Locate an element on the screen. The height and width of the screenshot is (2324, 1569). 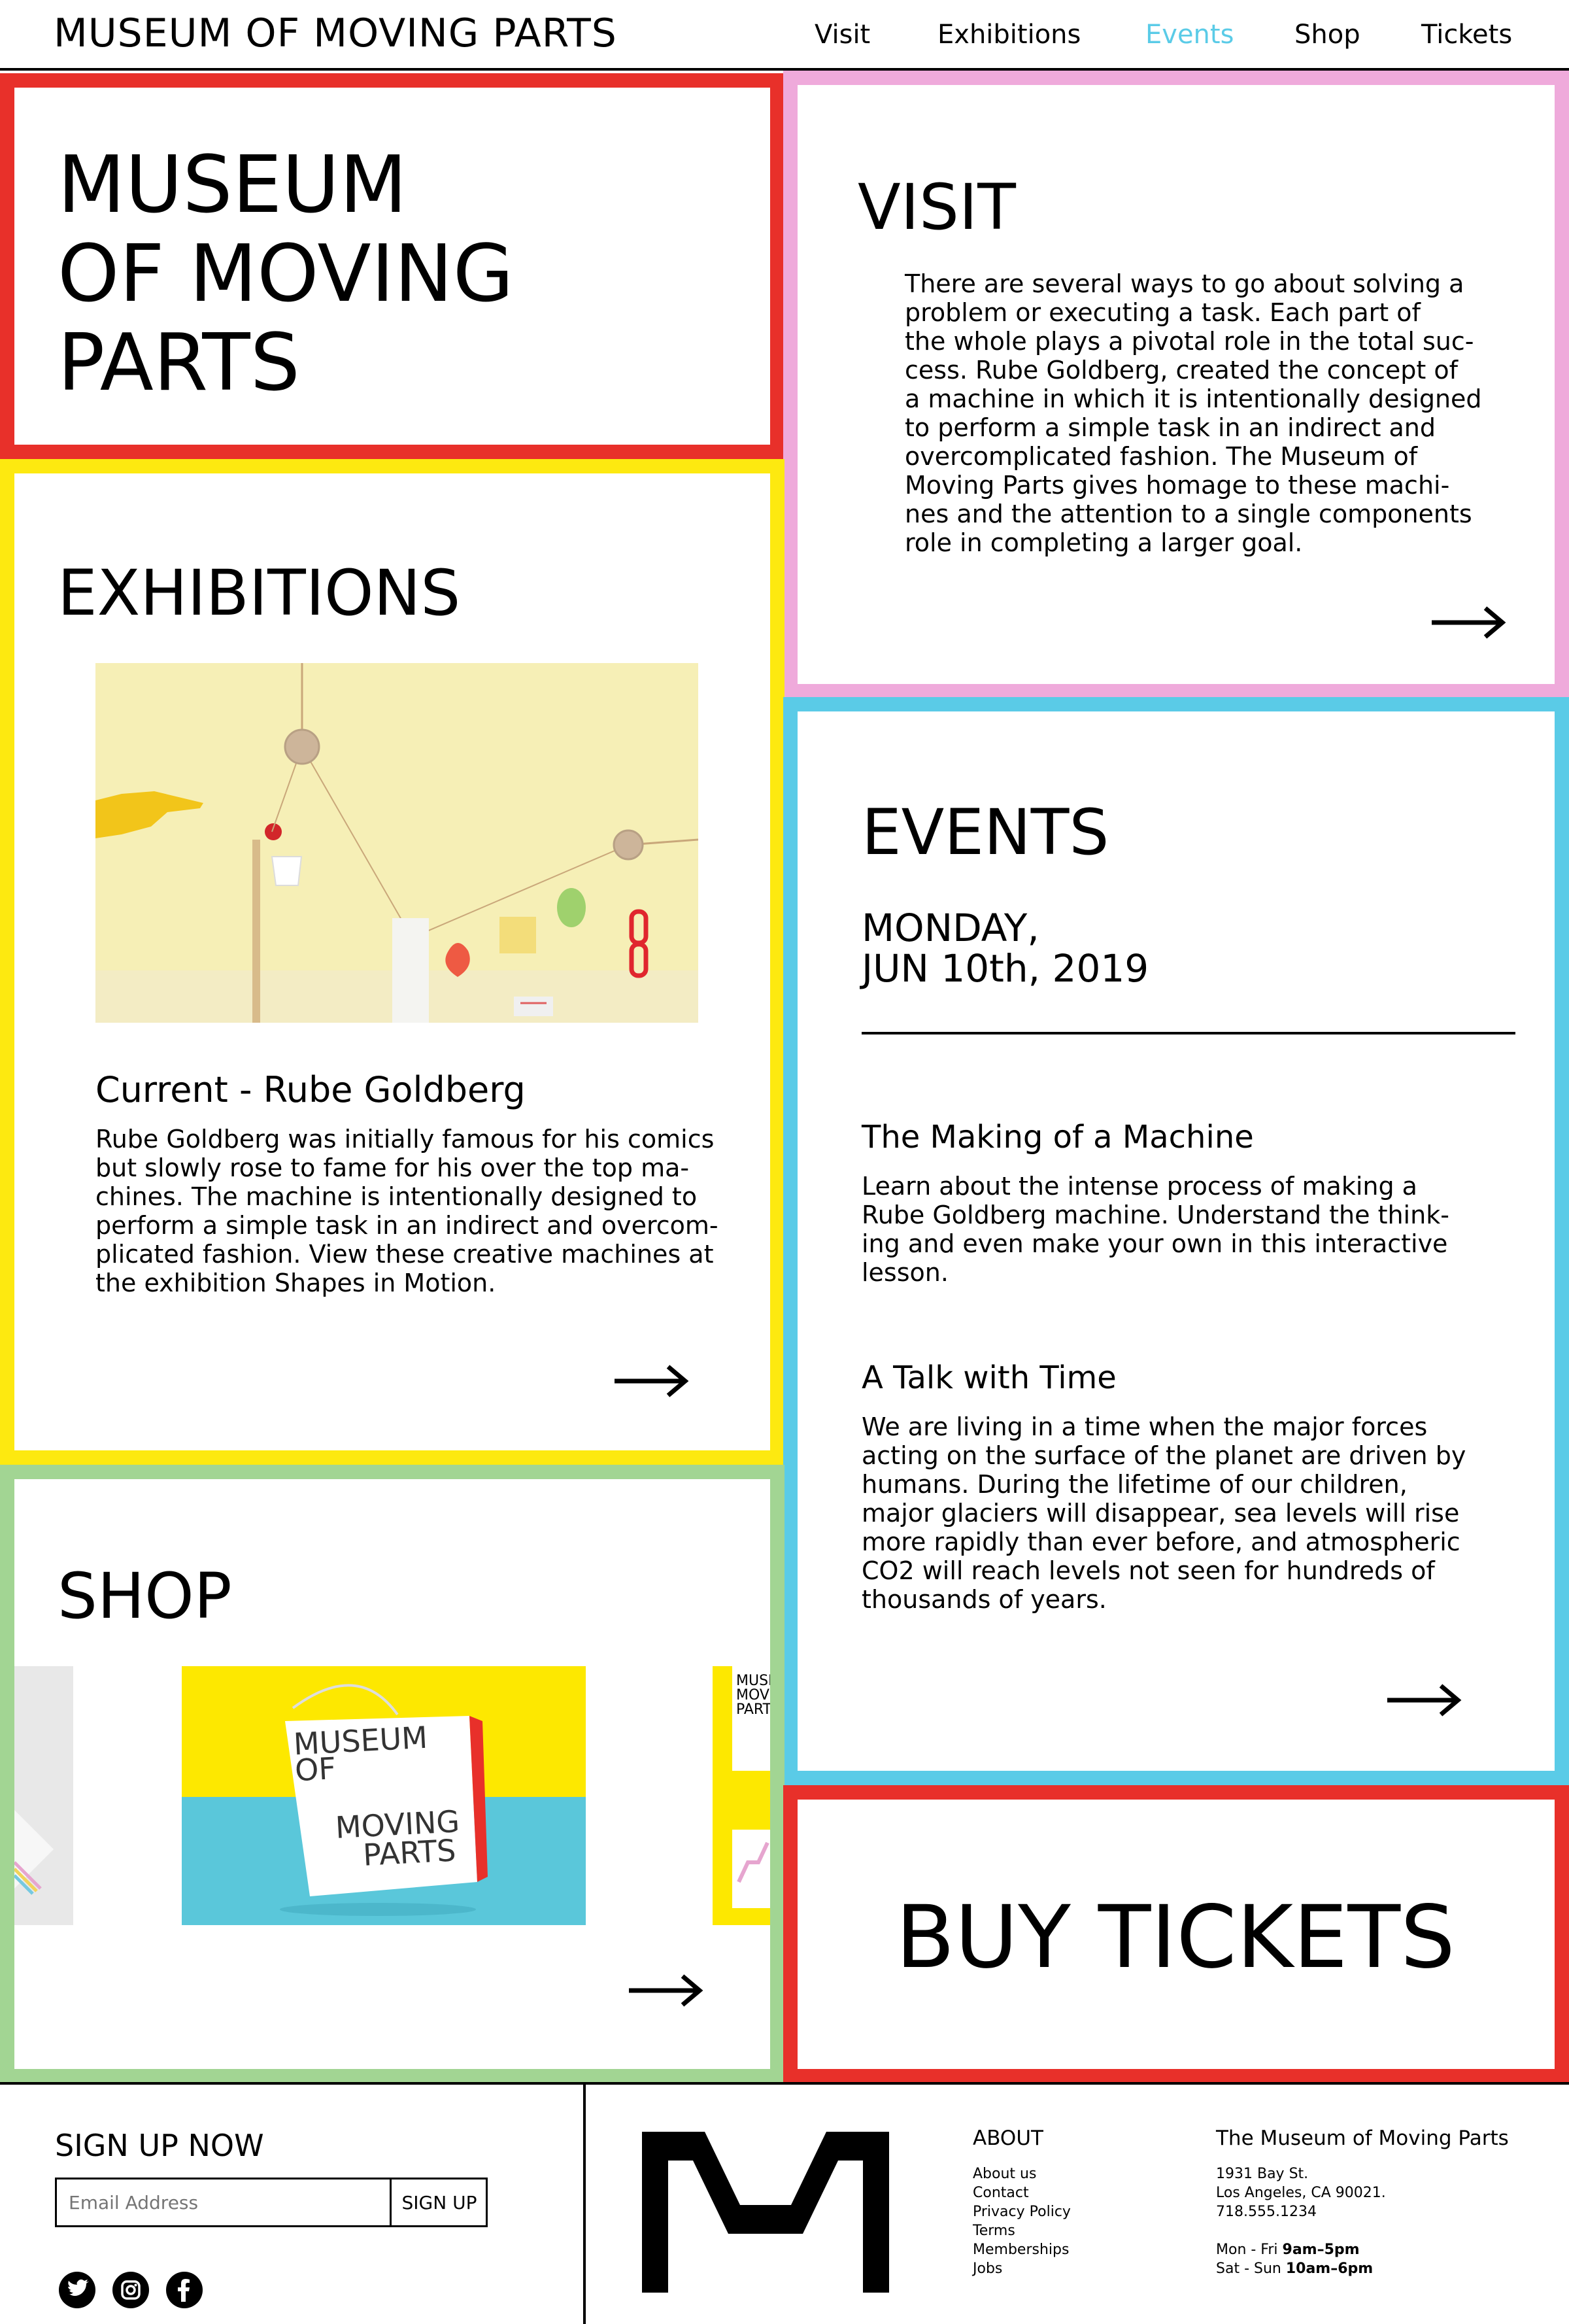
instagram-icon-glyph is located at coordinates (131, 2290).